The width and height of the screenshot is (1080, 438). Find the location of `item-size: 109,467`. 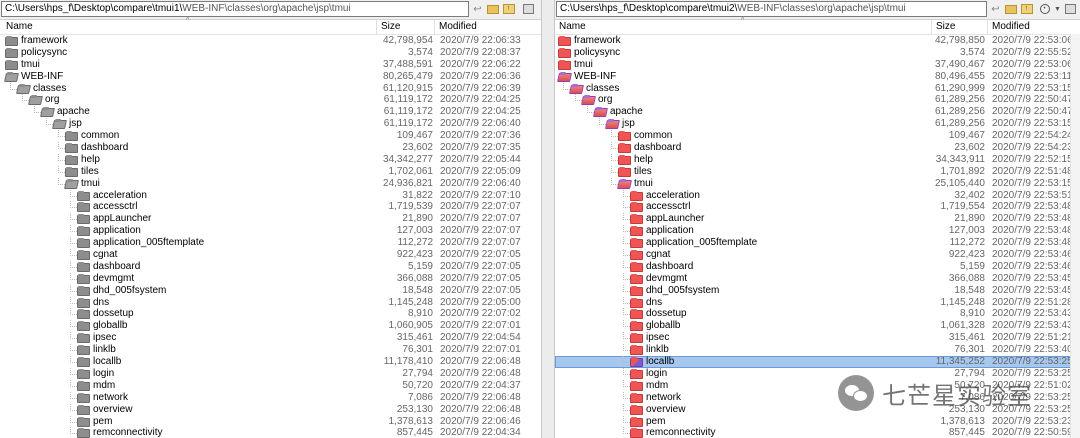

item-size: 109,467 is located at coordinates (966, 136).